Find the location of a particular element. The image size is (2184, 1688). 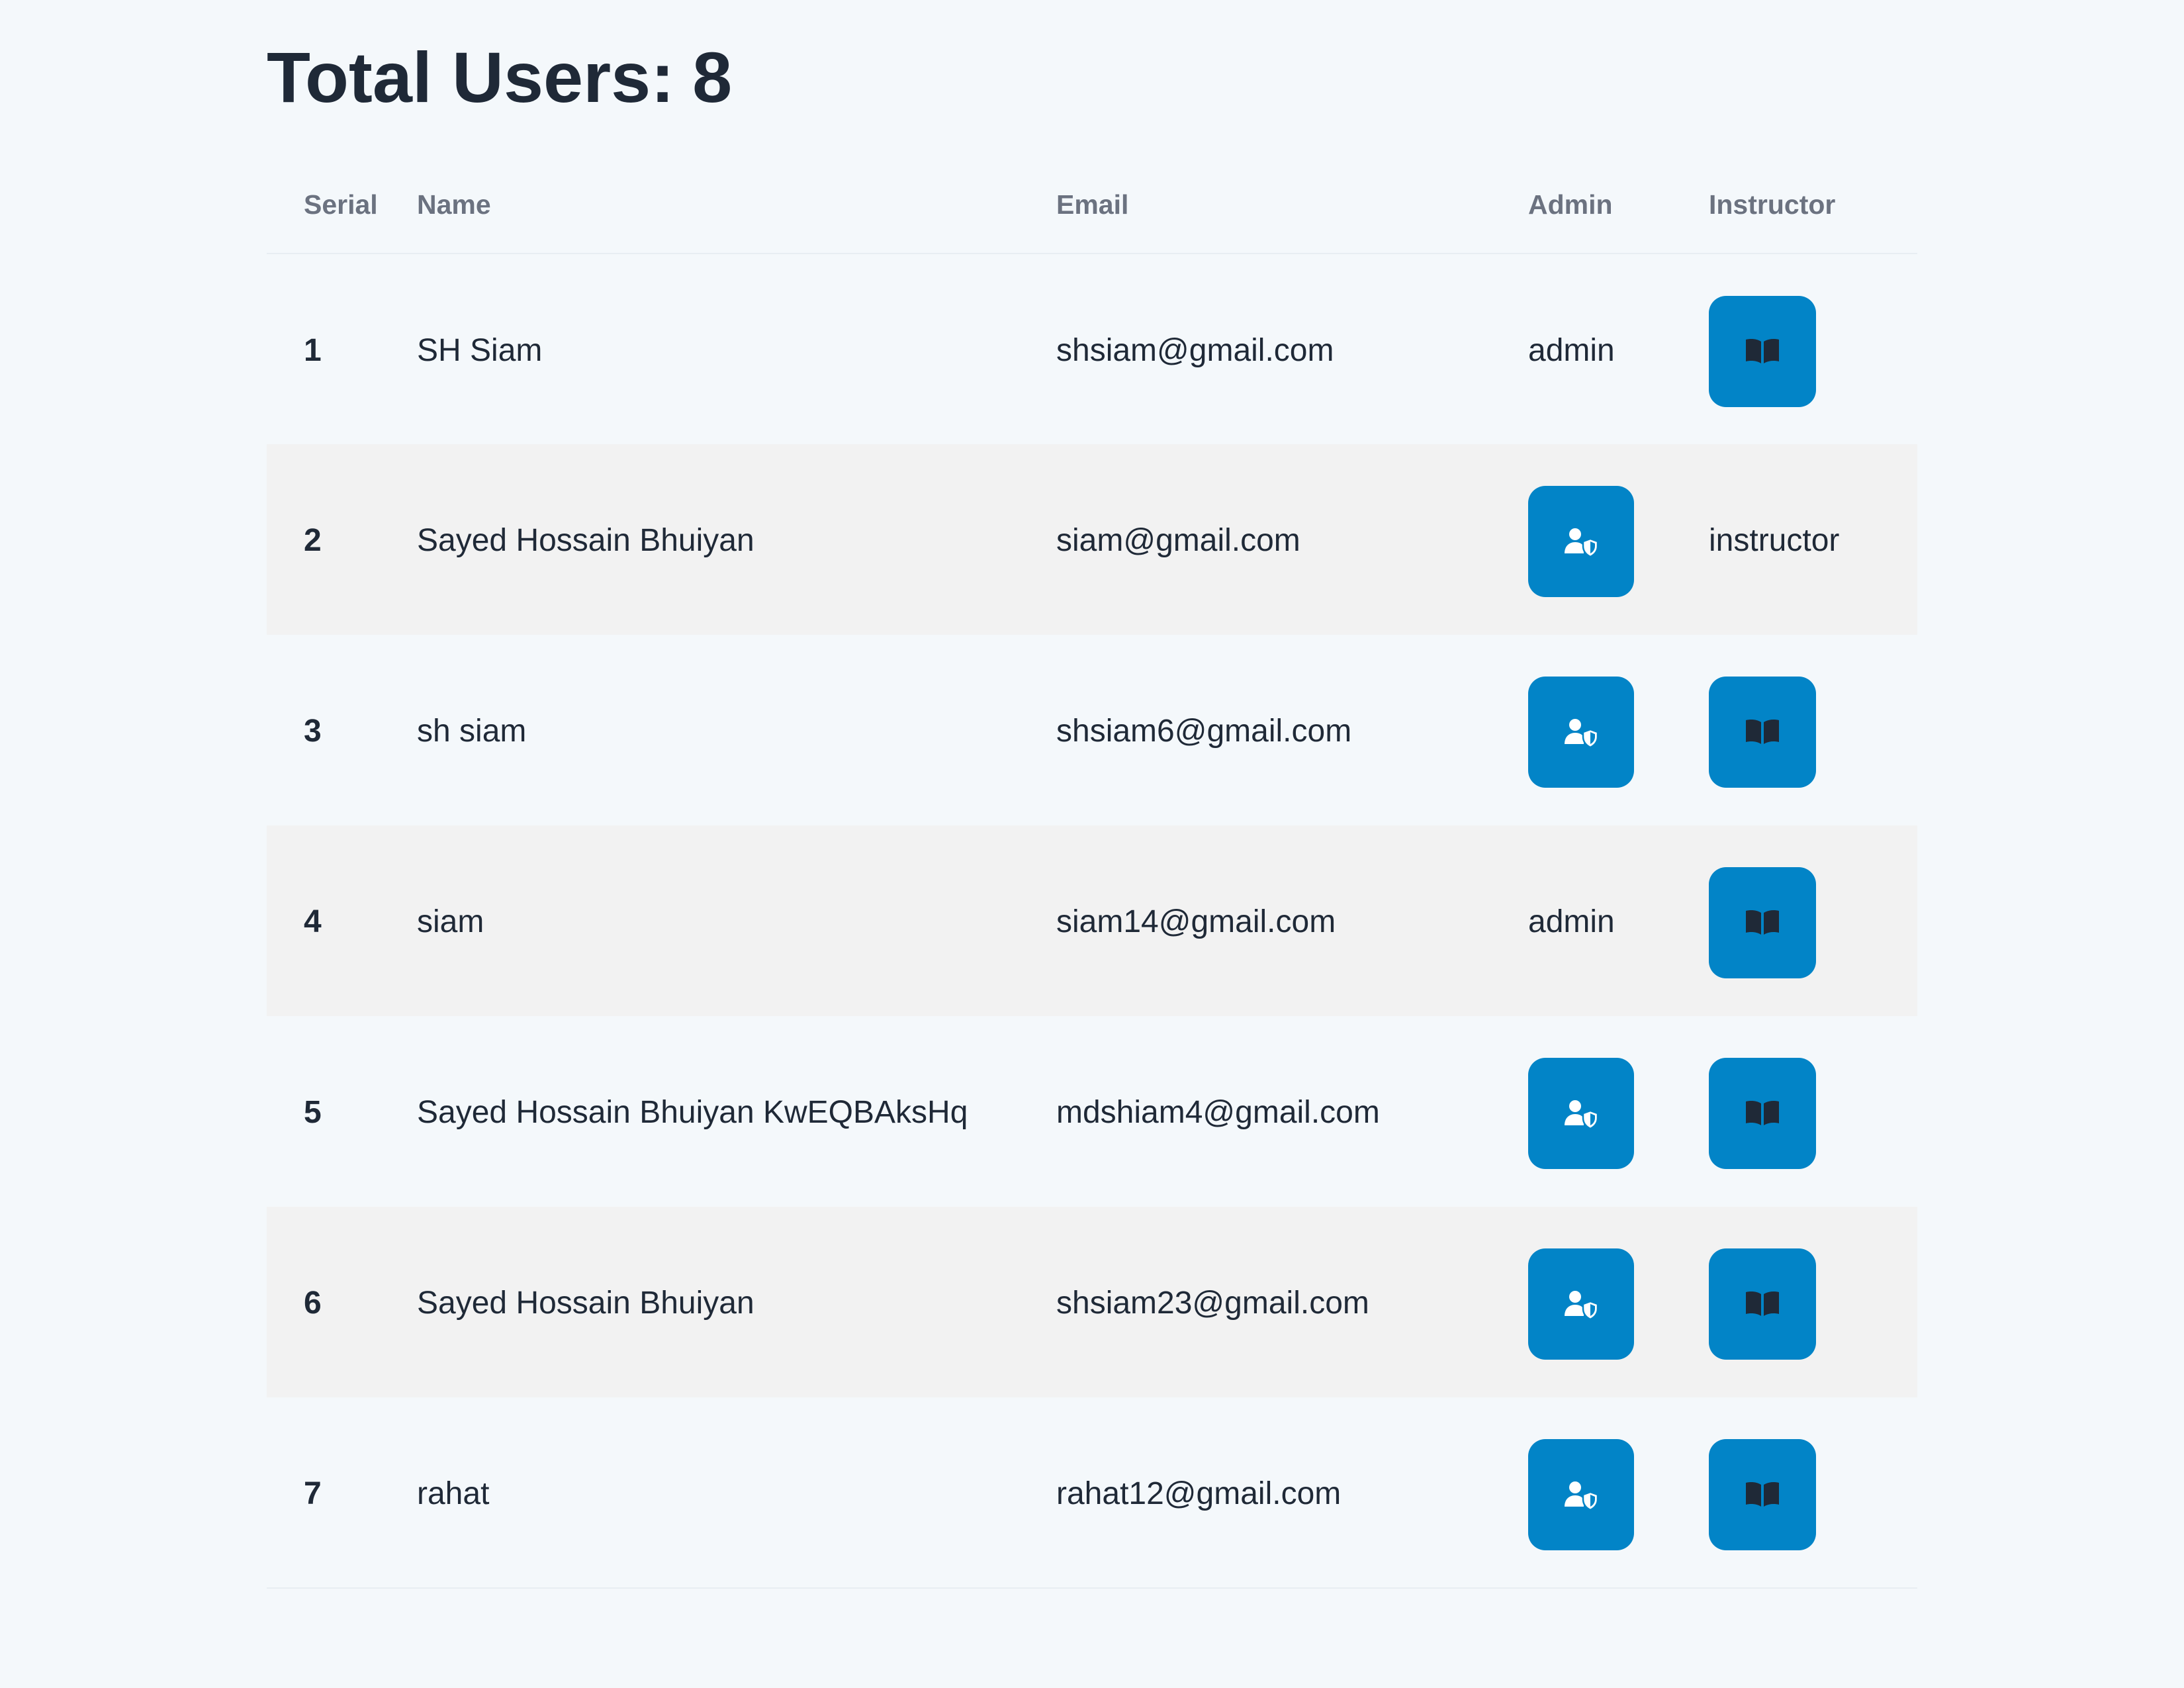

table-row: 4 siam siam14@gmail.com admin is located at coordinates (1092, 920).